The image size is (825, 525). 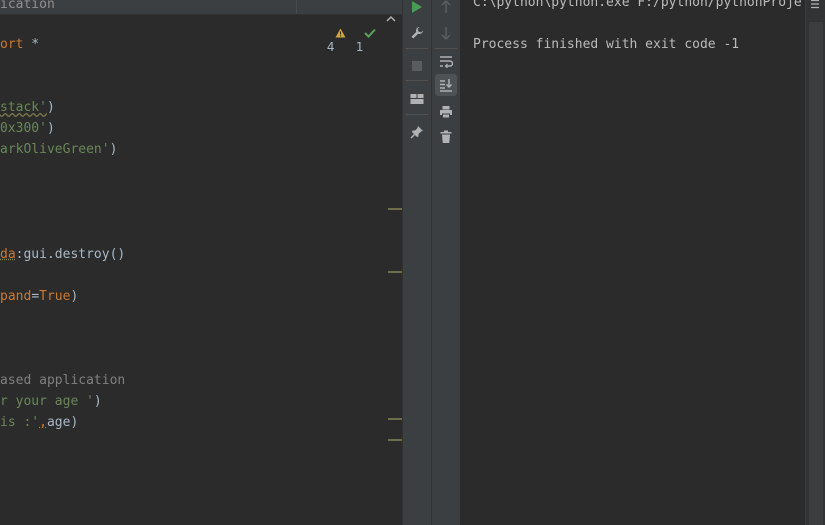 I want to click on chevron-down-icon, so click(x=393, y=20).